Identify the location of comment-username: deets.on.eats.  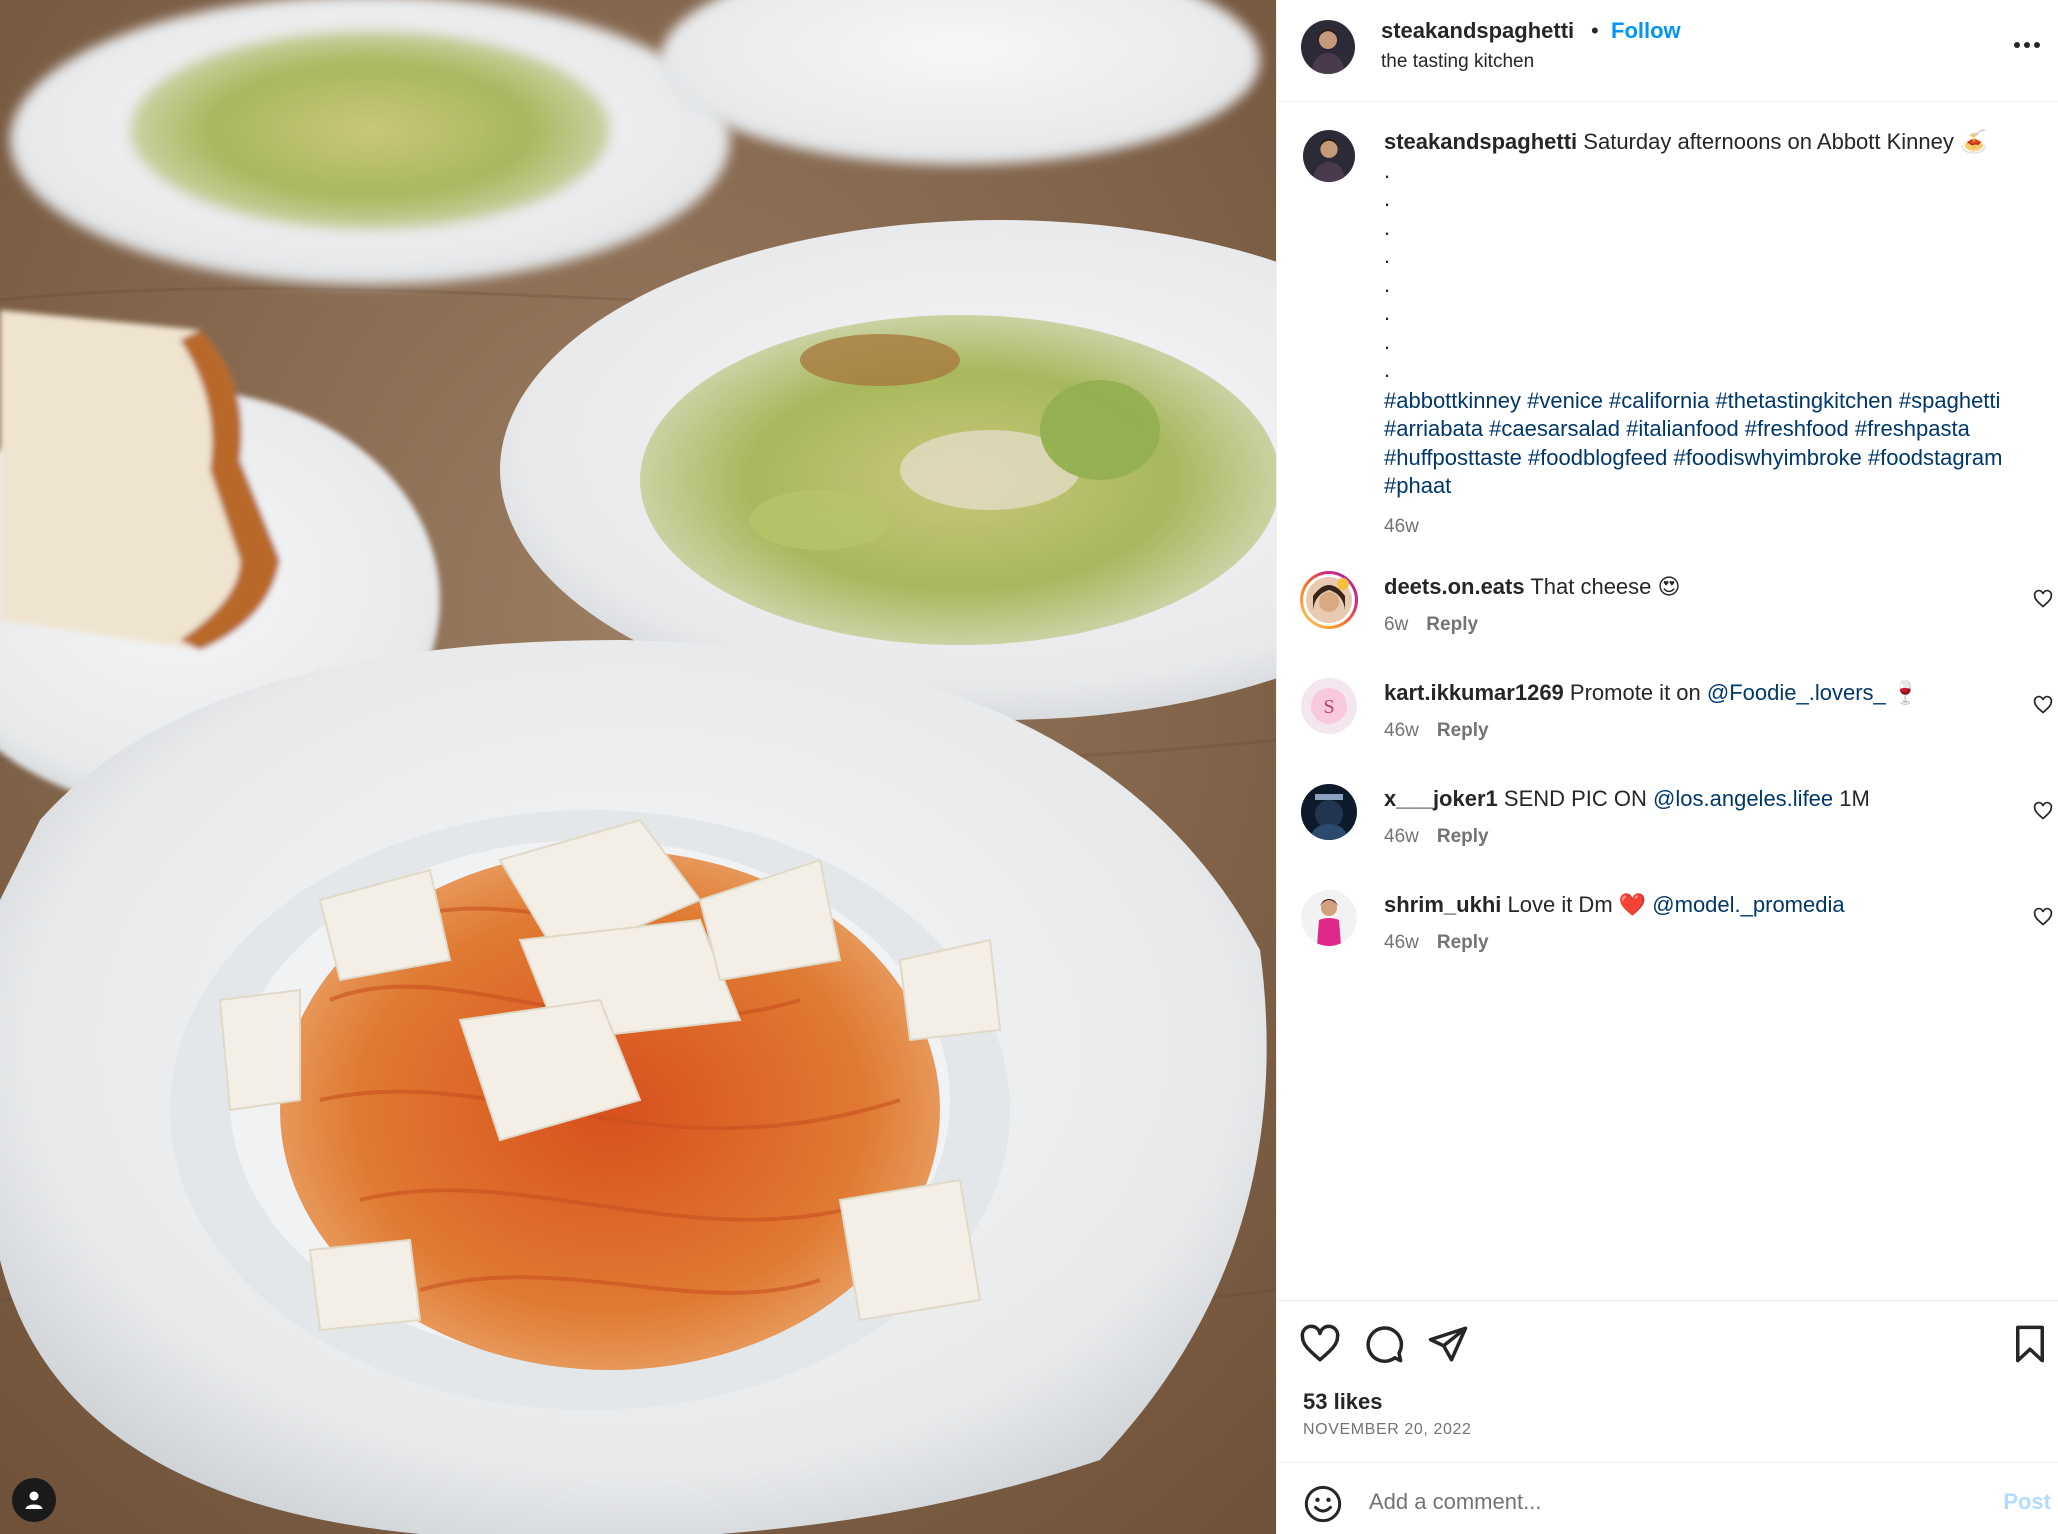
(1454, 586).